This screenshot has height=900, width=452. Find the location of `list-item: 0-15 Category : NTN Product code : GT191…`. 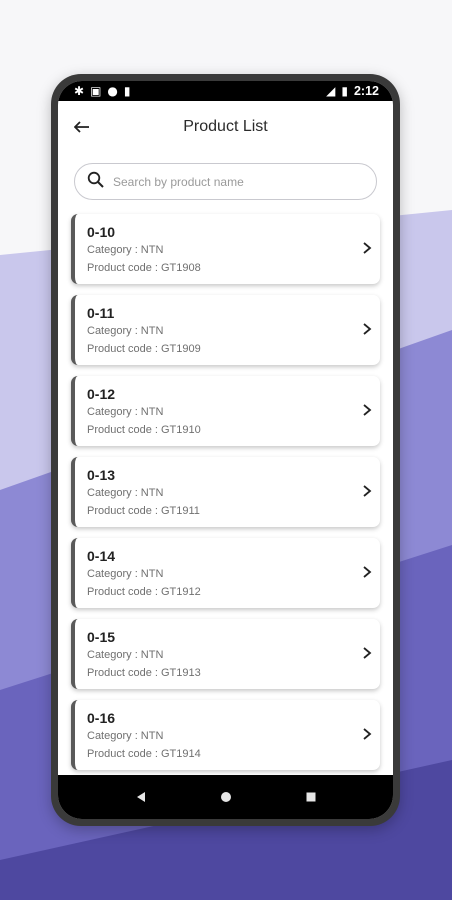

list-item: 0-15 Category : NTN Product code : GT191… is located at coordinates (225, 654).